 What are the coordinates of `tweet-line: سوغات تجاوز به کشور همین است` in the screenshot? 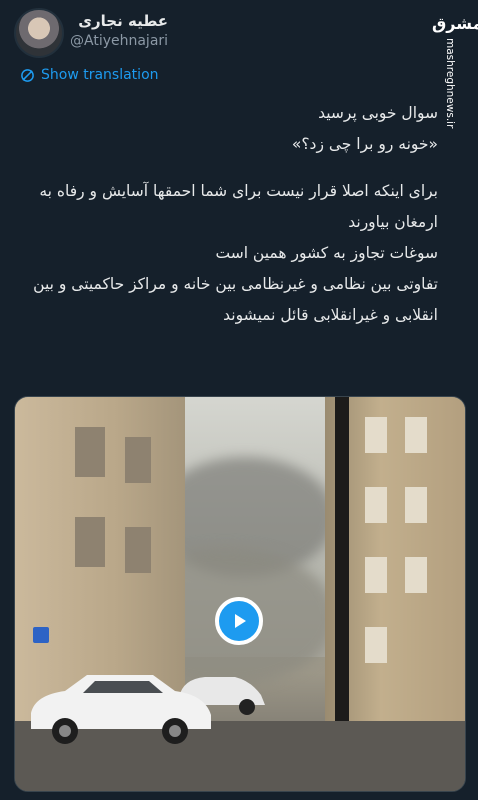 It's located at (326, 253).